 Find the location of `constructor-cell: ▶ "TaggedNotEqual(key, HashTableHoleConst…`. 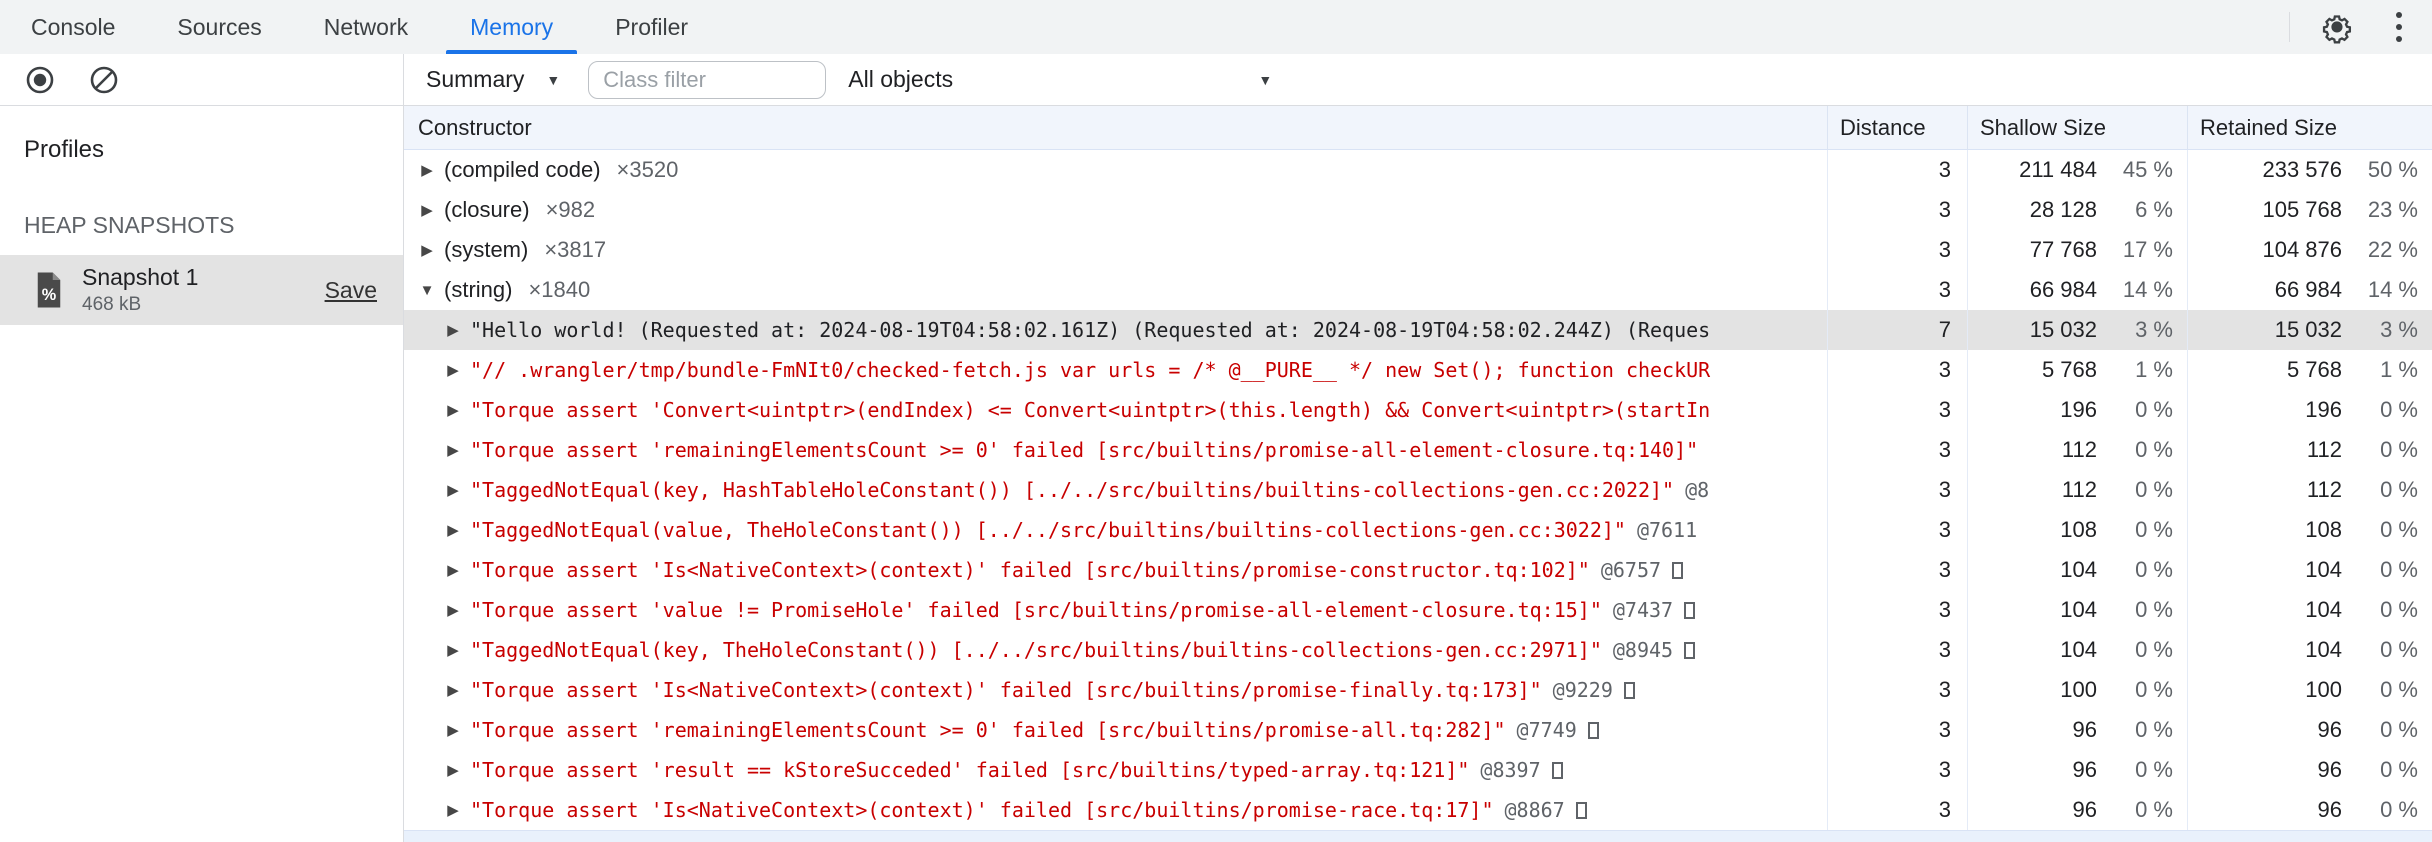

constructor-cell: ▶ "TaggedNotEqual(key, HashTableHoleConst… is located at coordinates (1115, 490).